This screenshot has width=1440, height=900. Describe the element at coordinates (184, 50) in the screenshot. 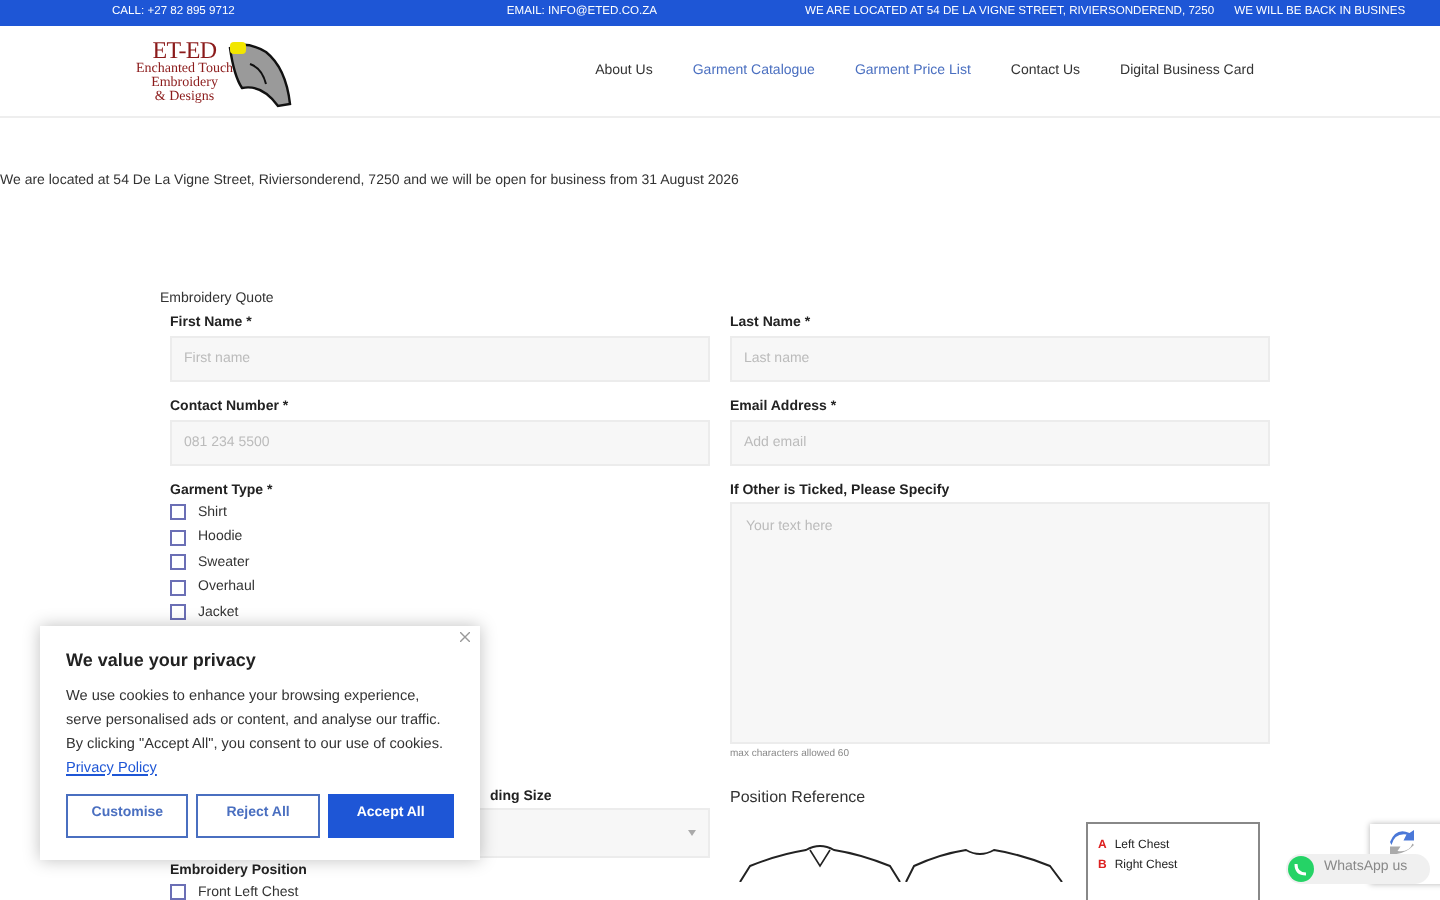

I see `logo-title: ET-ED` at that location.